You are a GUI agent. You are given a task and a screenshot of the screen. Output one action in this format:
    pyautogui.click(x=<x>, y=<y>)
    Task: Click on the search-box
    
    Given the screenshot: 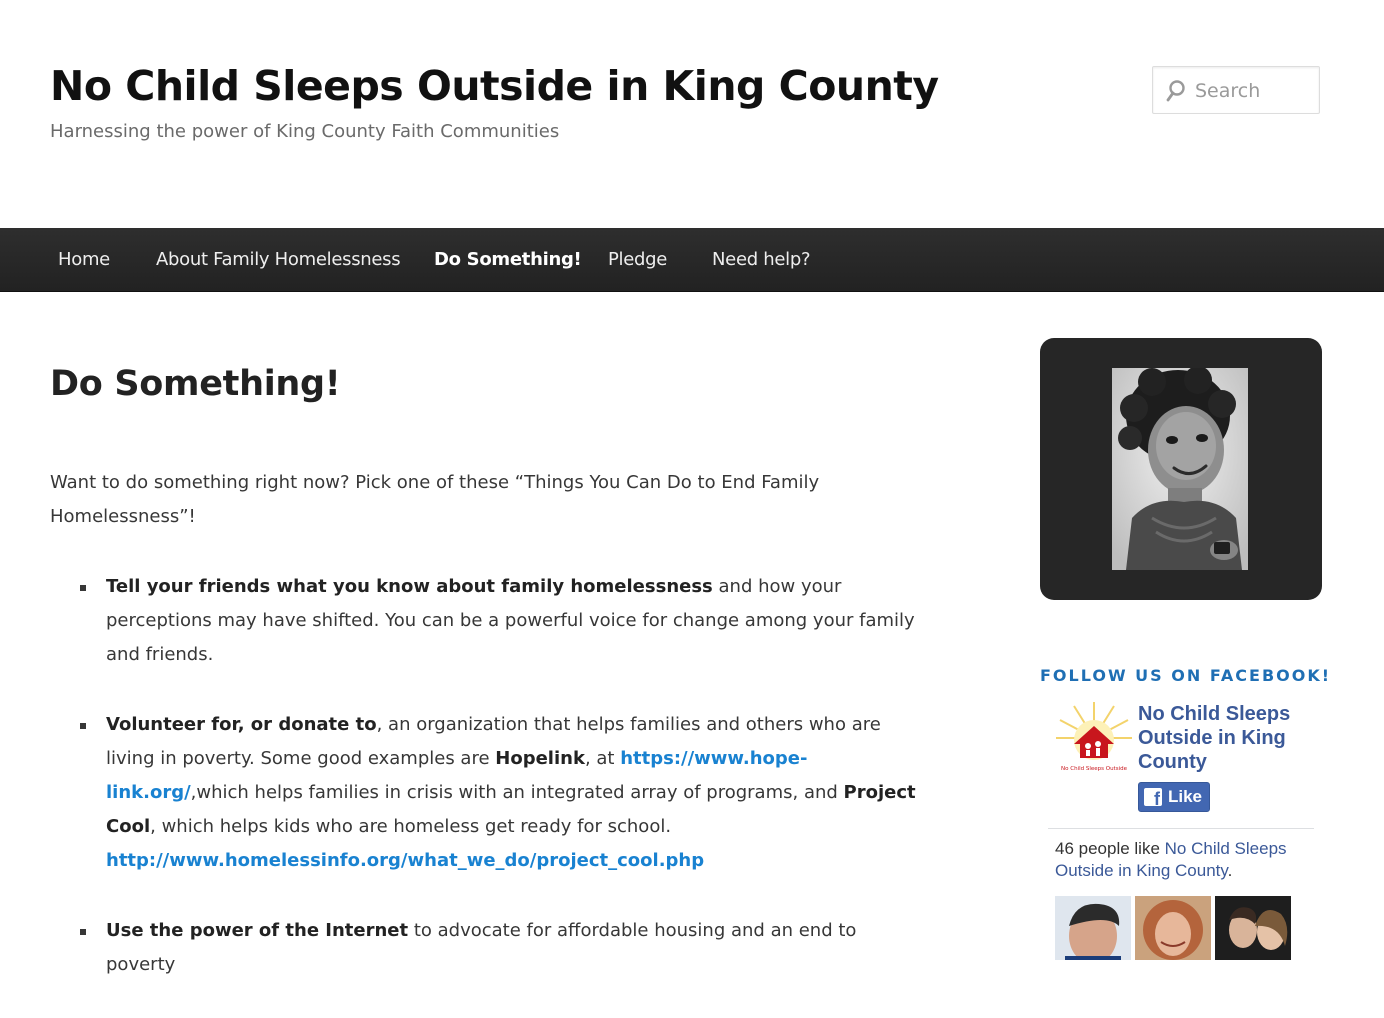 What is the action you would take?
    pyautogui.click(x=1236, y=90)
    